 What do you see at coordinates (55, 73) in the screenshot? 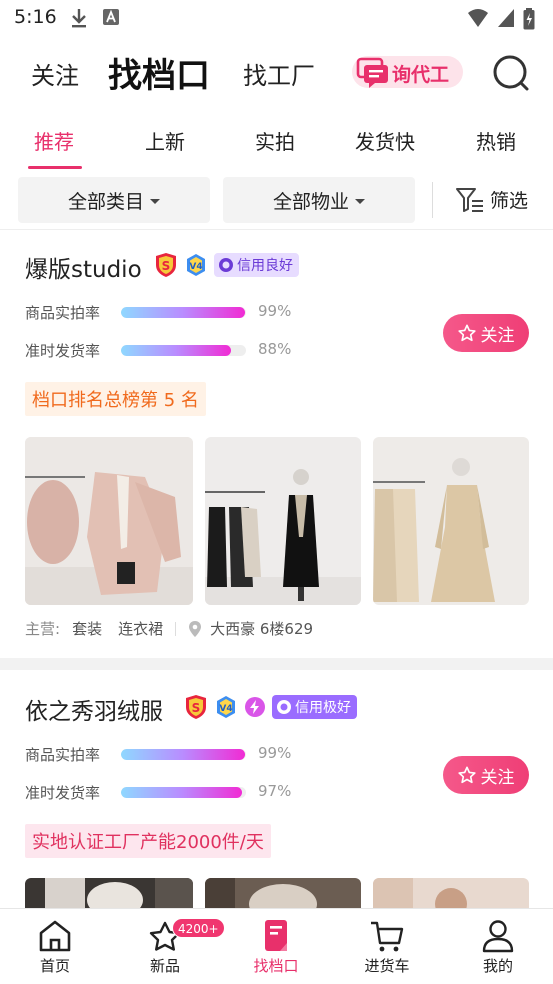
I see `nav-follow: 关注` at bounding box center [55, 73].